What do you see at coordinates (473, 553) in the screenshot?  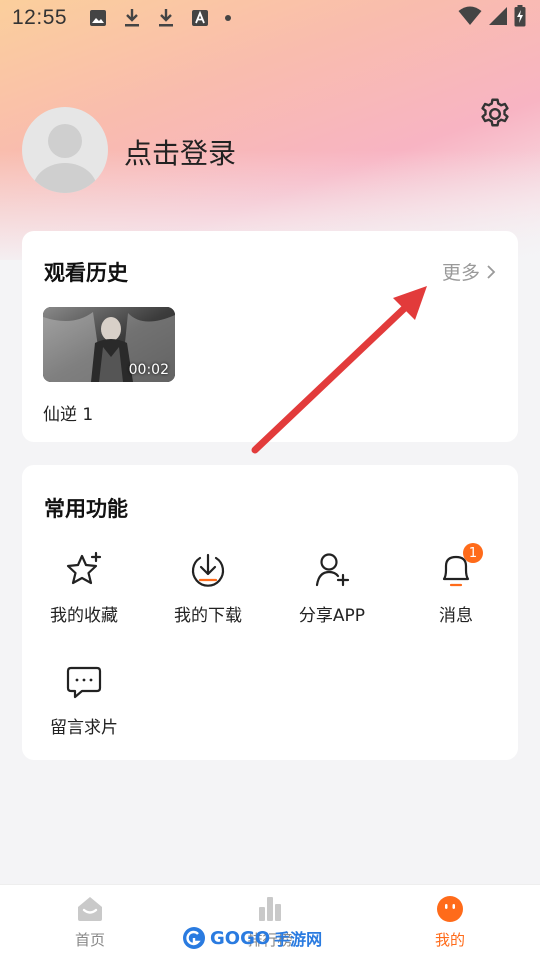 I see `notification-badge: 1` at bounding box center [473, 553].